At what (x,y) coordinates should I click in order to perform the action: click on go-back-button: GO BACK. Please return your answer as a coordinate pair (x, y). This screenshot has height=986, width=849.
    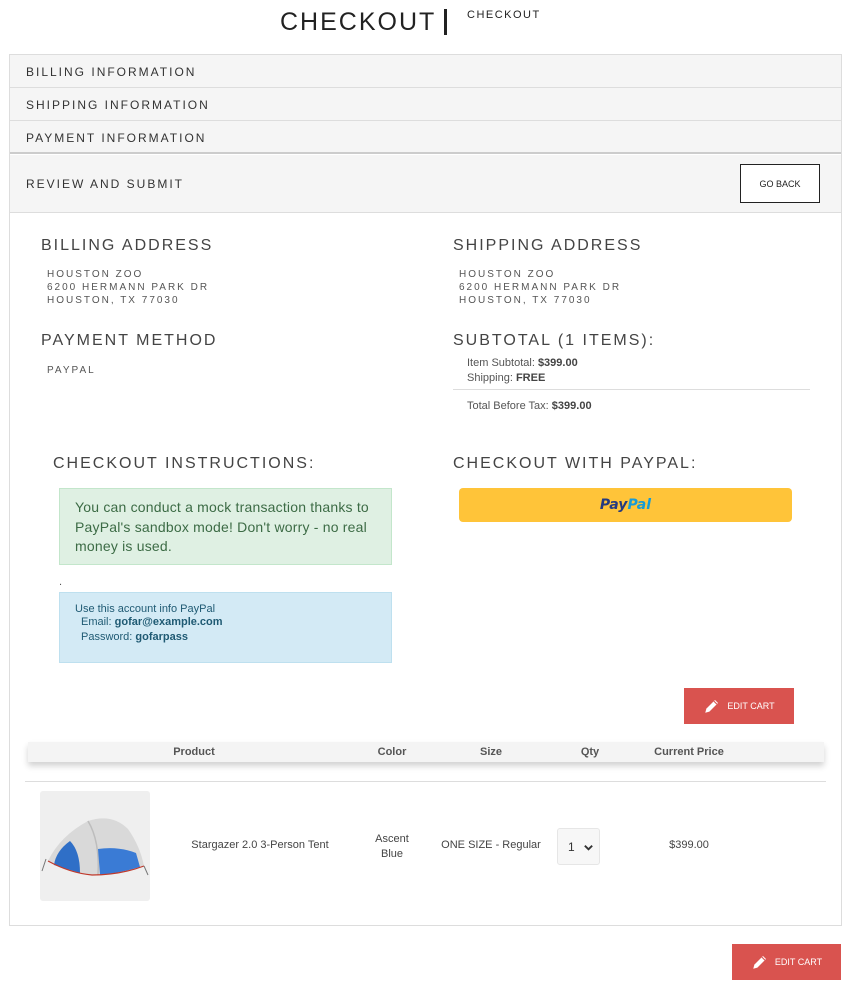
    Looking at the image, I should click on (780, 183).